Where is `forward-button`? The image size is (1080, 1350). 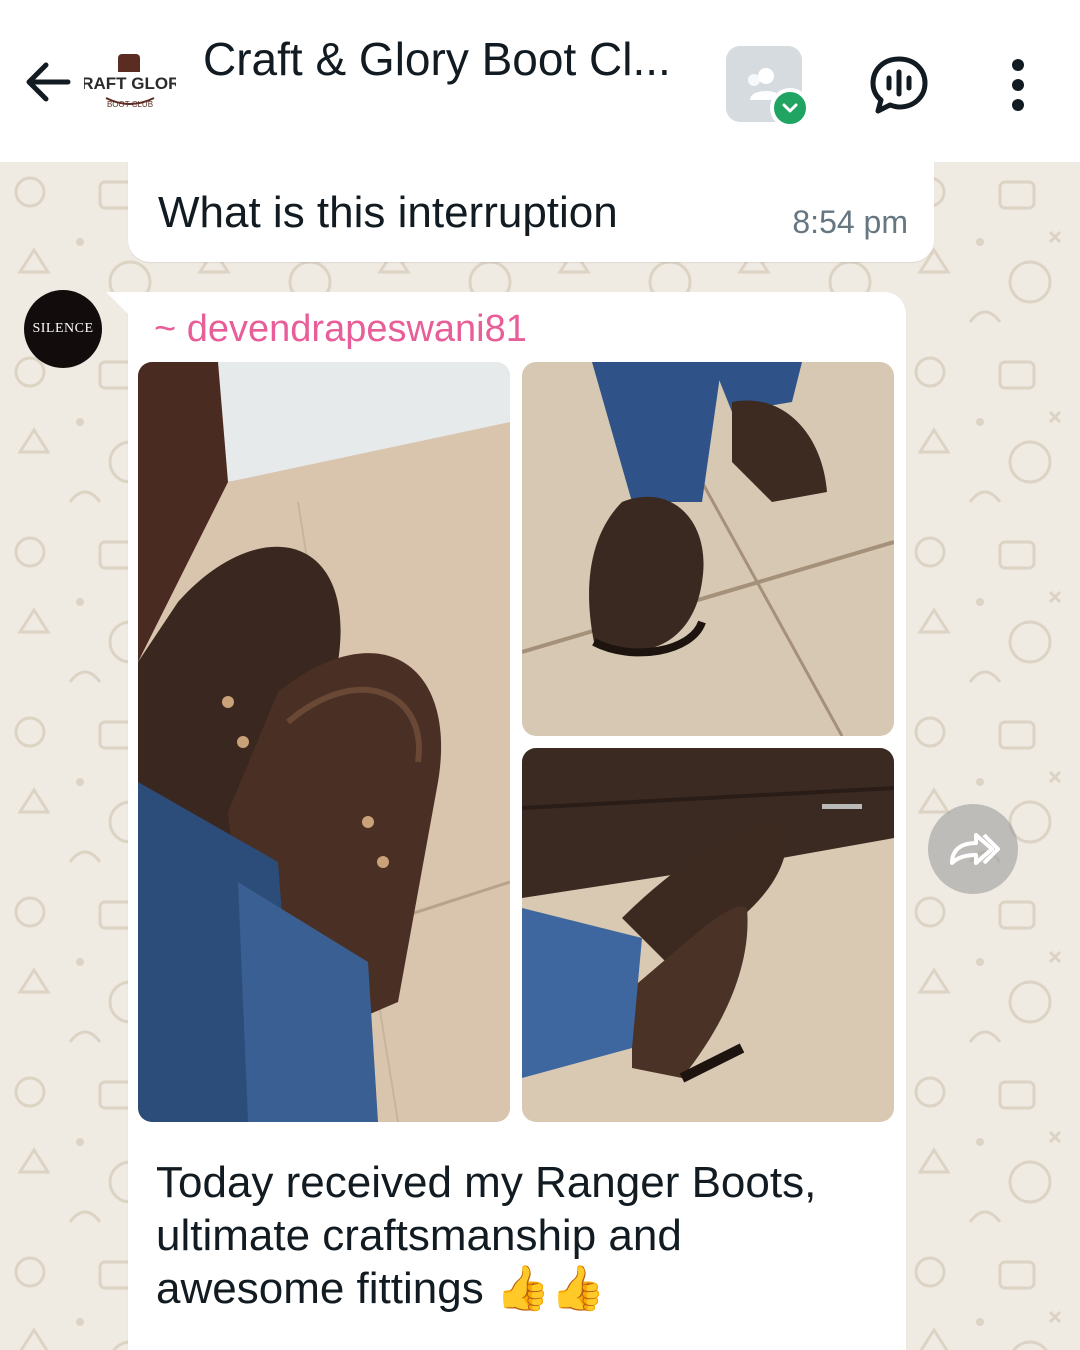 forward-button is located at coordinates (973, 849).